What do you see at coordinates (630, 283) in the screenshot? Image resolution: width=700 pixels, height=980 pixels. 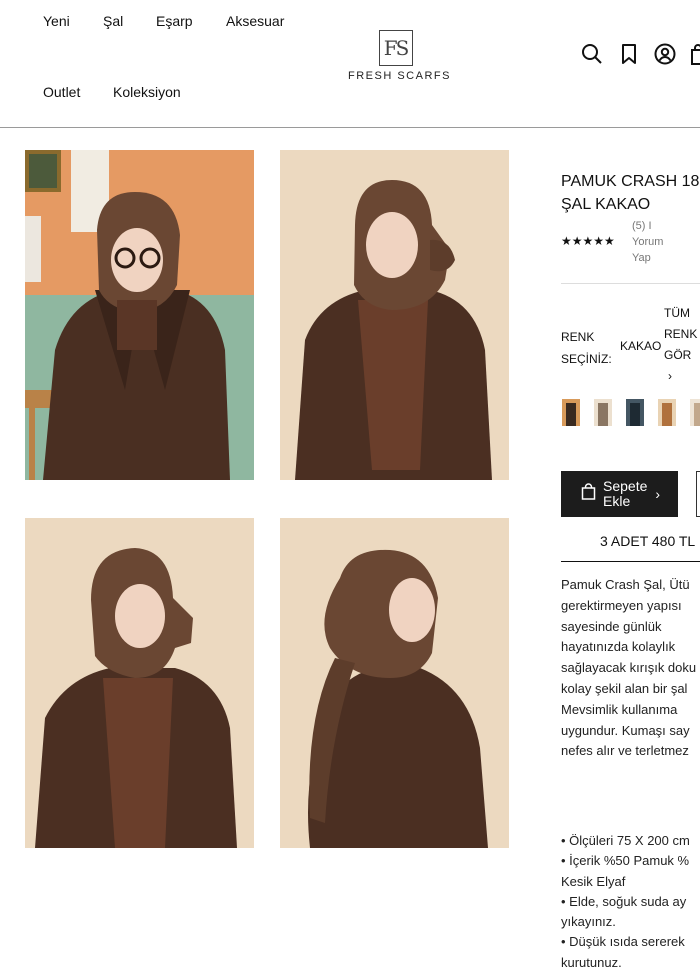 I see `divider` at bounding box center [630, 283].